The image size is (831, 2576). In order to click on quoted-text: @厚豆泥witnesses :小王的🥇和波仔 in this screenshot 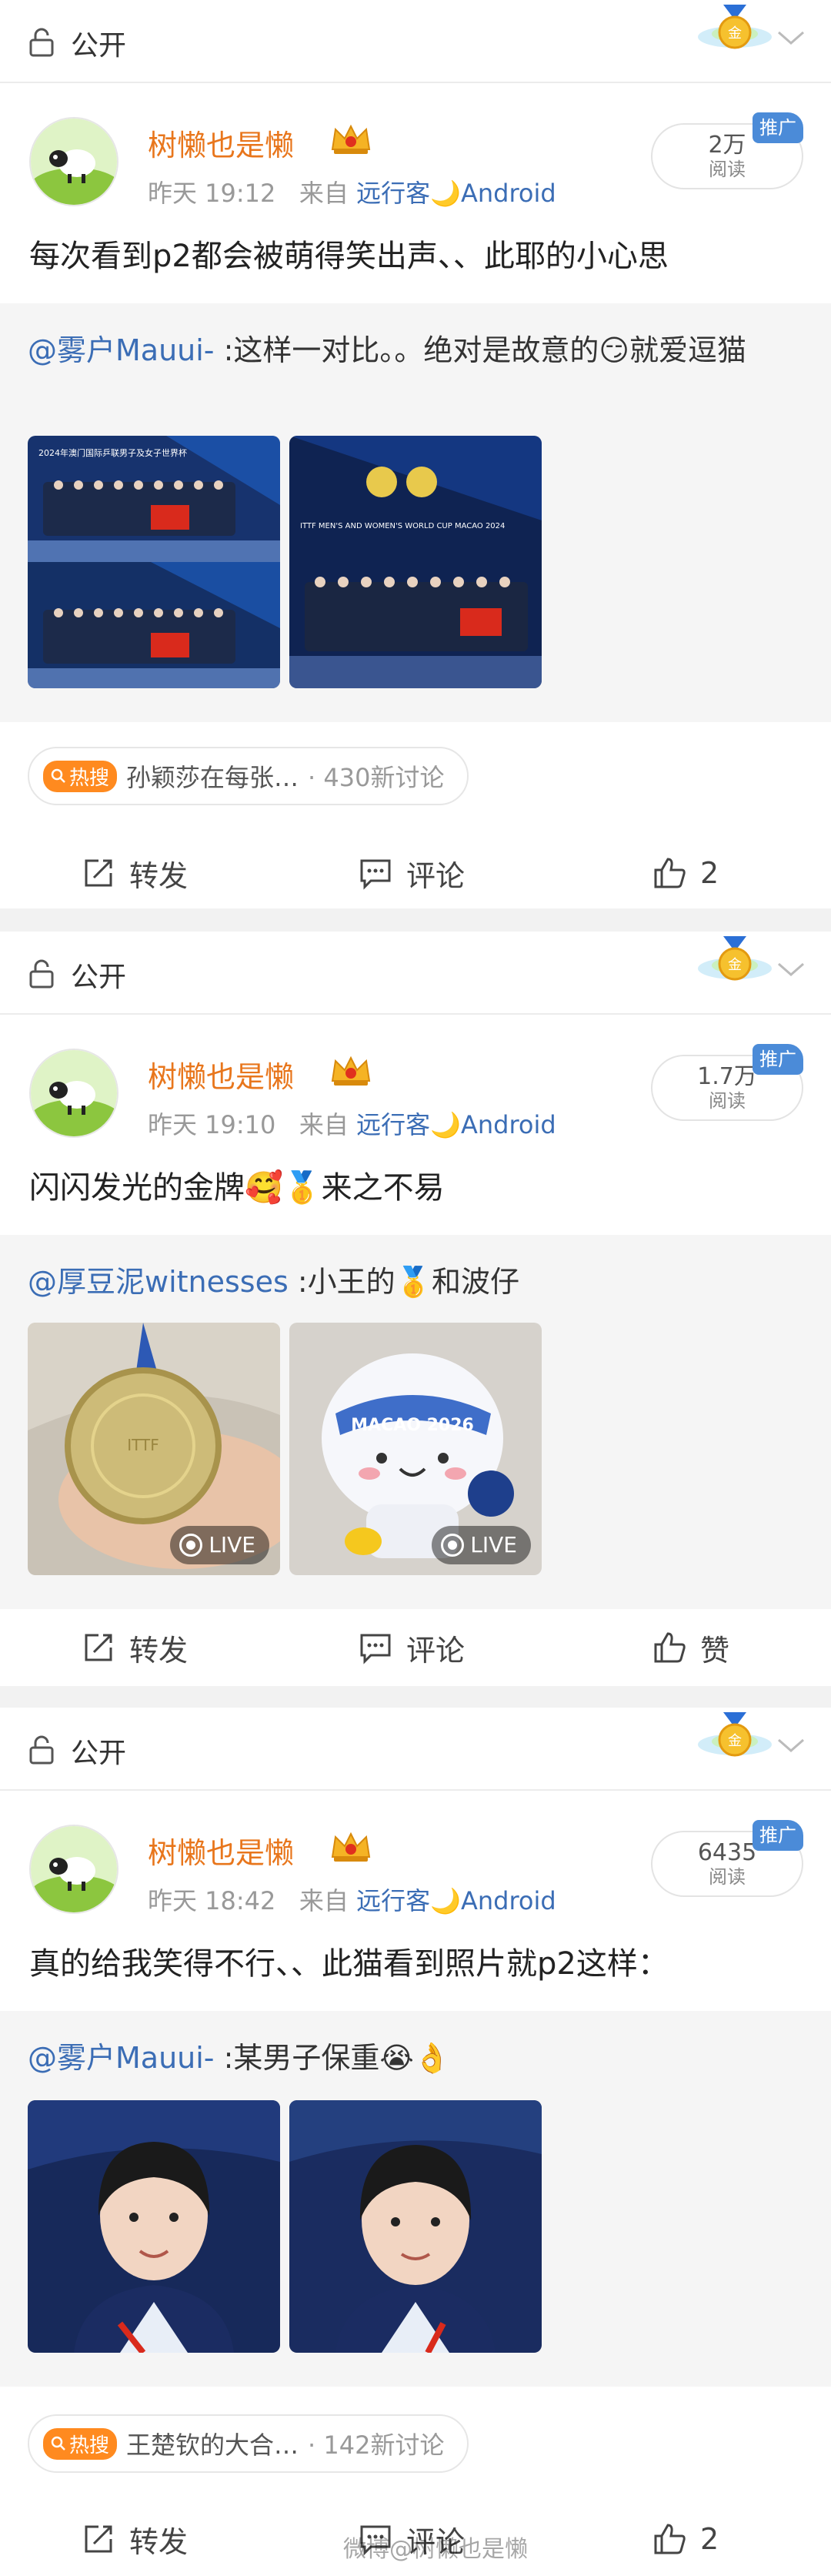, I will do `click(417, 1282)`.